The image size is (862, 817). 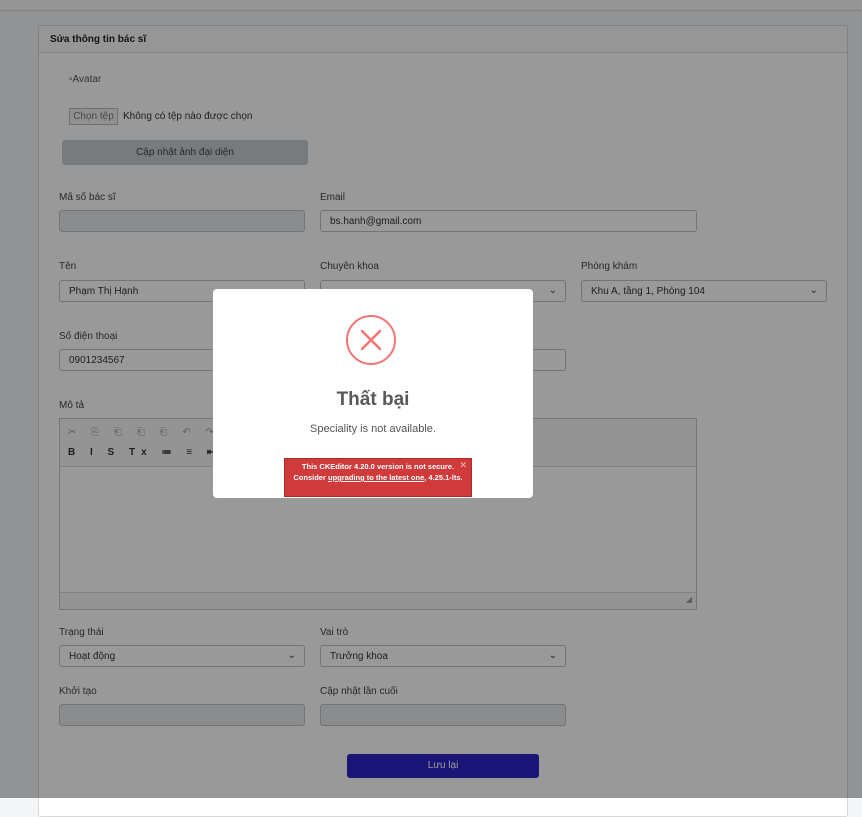 I want to click on error-x-icon, so click(x=371, y=340).